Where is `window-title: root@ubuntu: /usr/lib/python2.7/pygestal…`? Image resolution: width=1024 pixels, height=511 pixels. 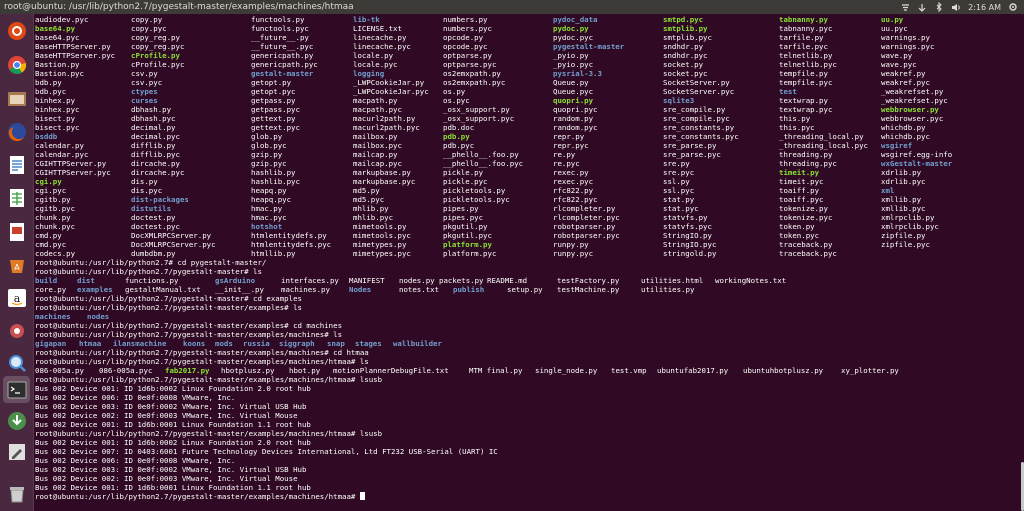
window-title: root@ubuntu: /usr/lib/python2.7/pygestal… is located at coordinates (179, 7).